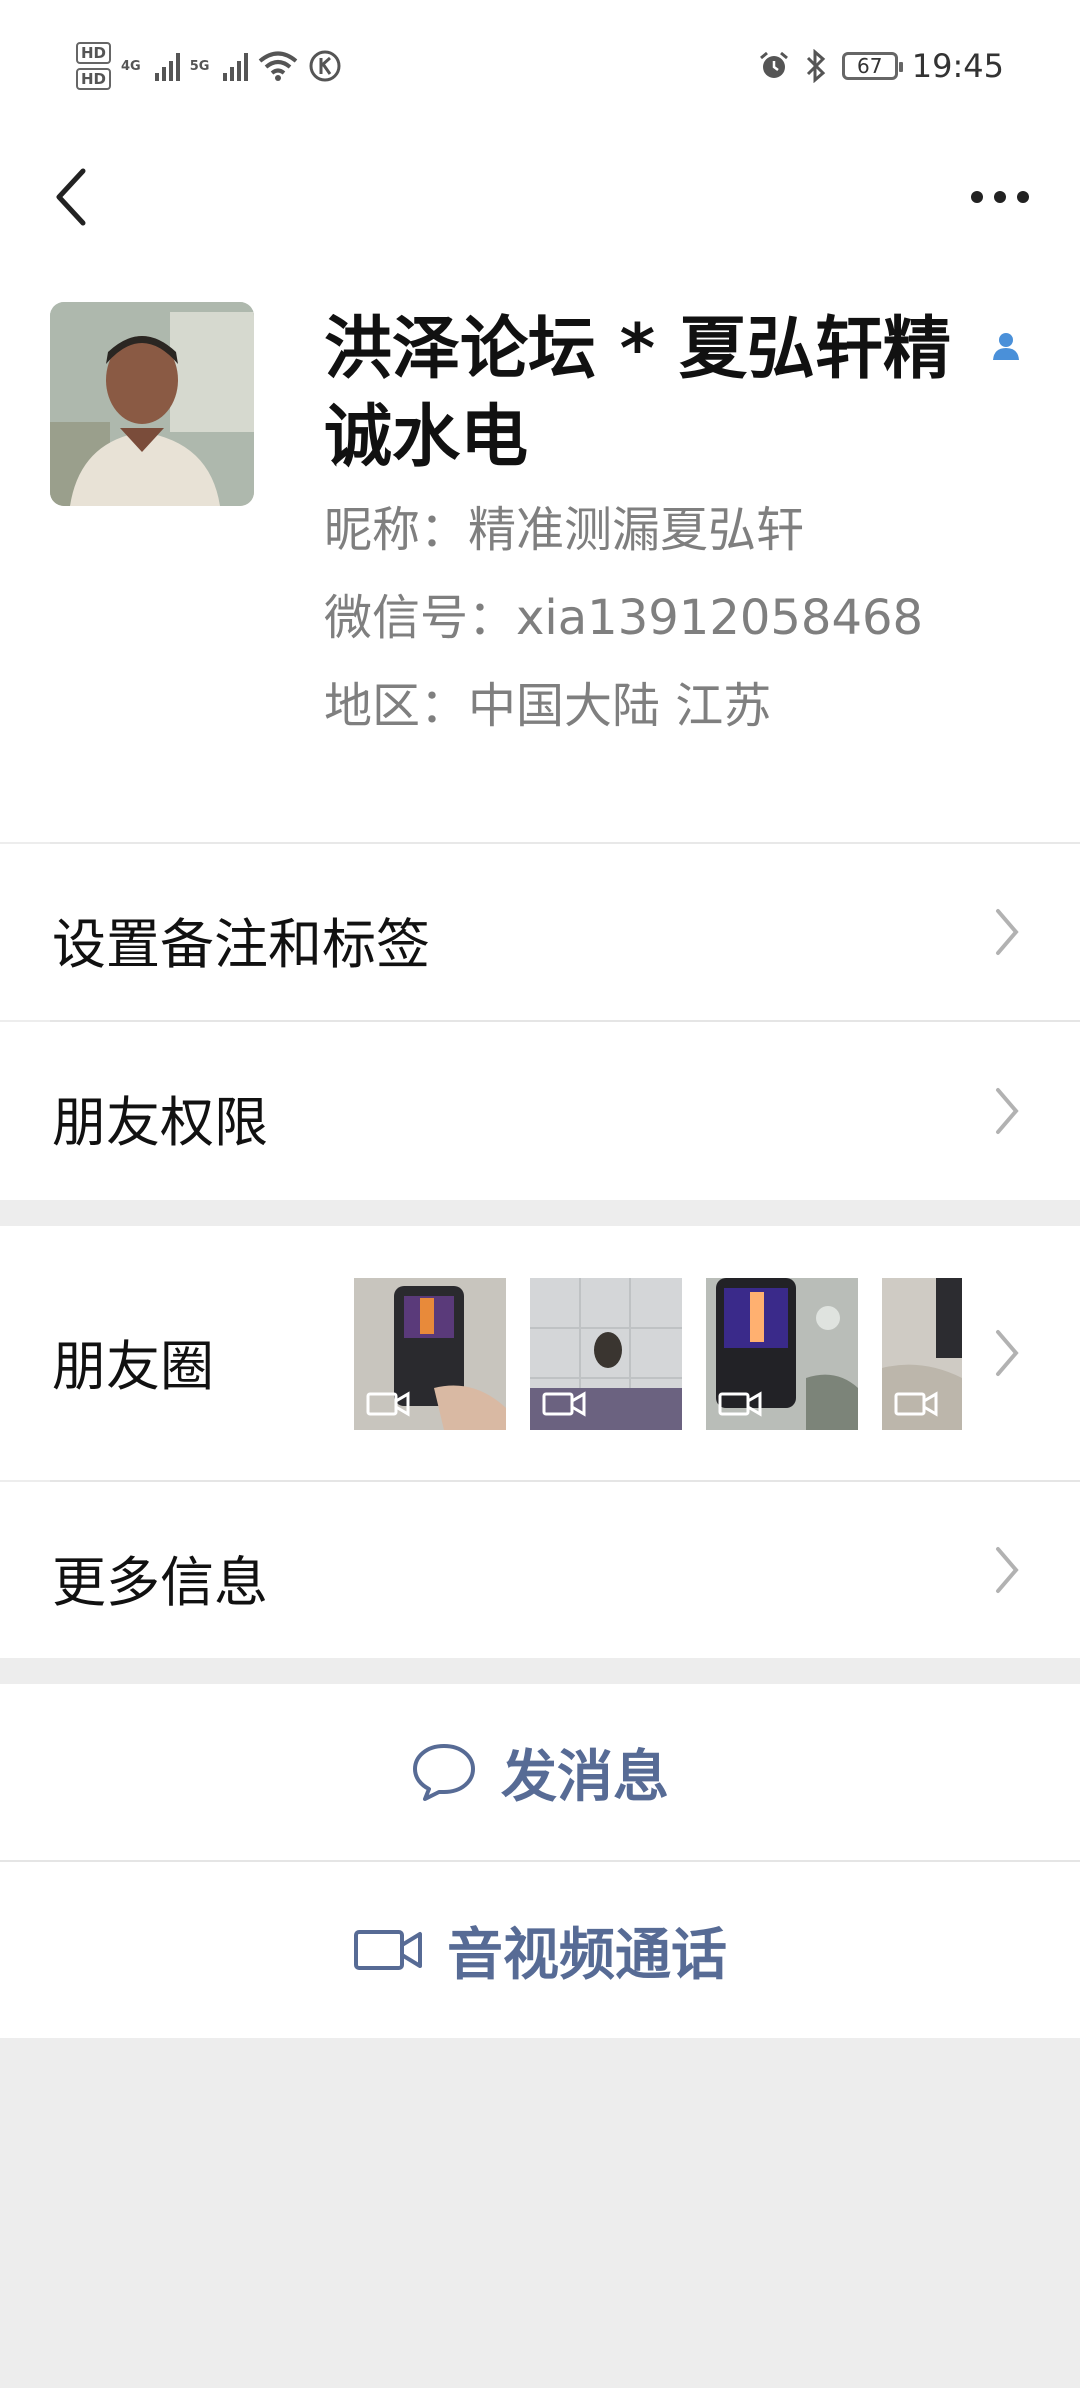  I want to click on more-button, so click(1000, 197).